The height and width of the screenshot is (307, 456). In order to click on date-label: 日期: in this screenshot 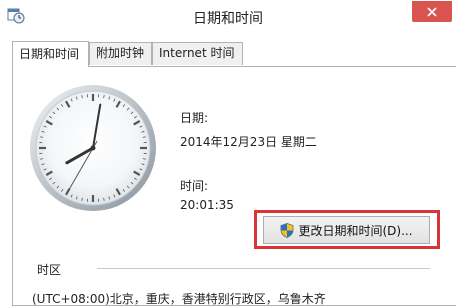, I will do `click(194, 117)`.